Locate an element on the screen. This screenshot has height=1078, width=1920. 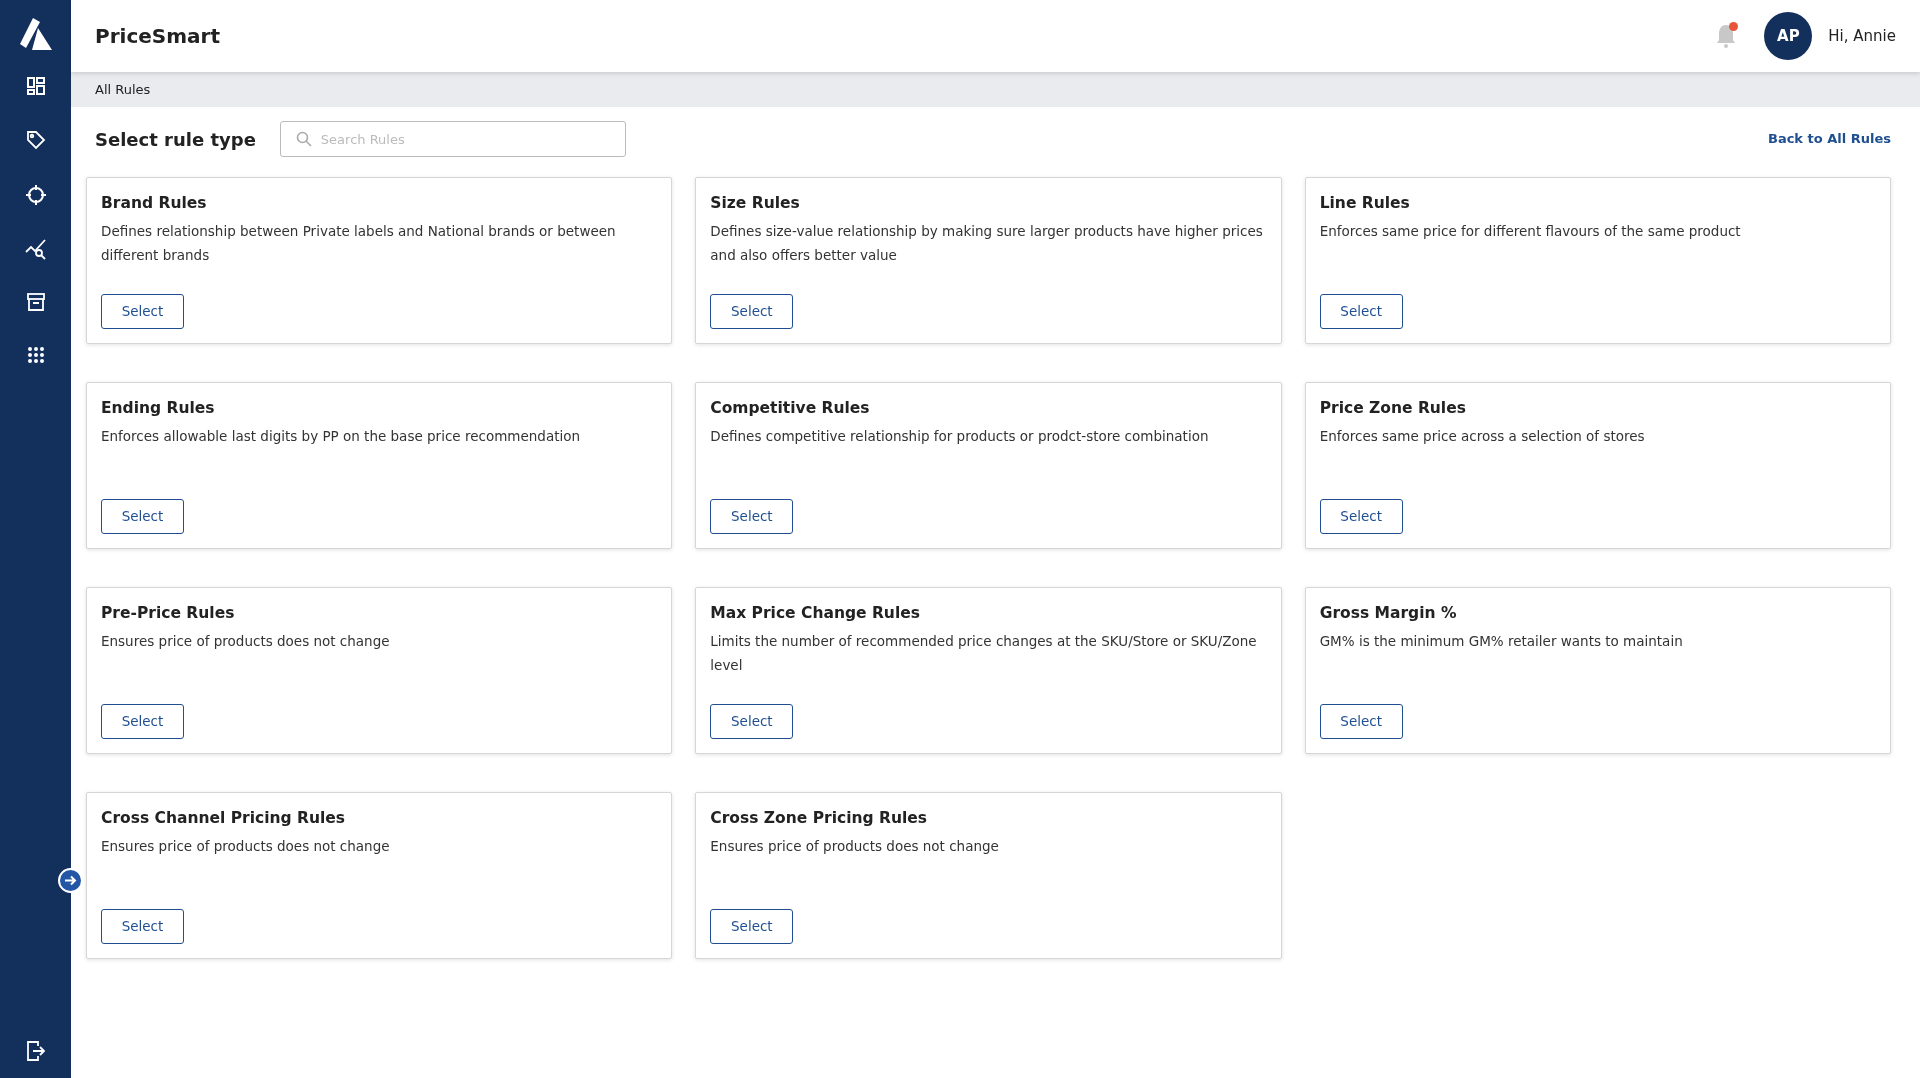
user-avatar: AP is located at coordinates (1788, 36).